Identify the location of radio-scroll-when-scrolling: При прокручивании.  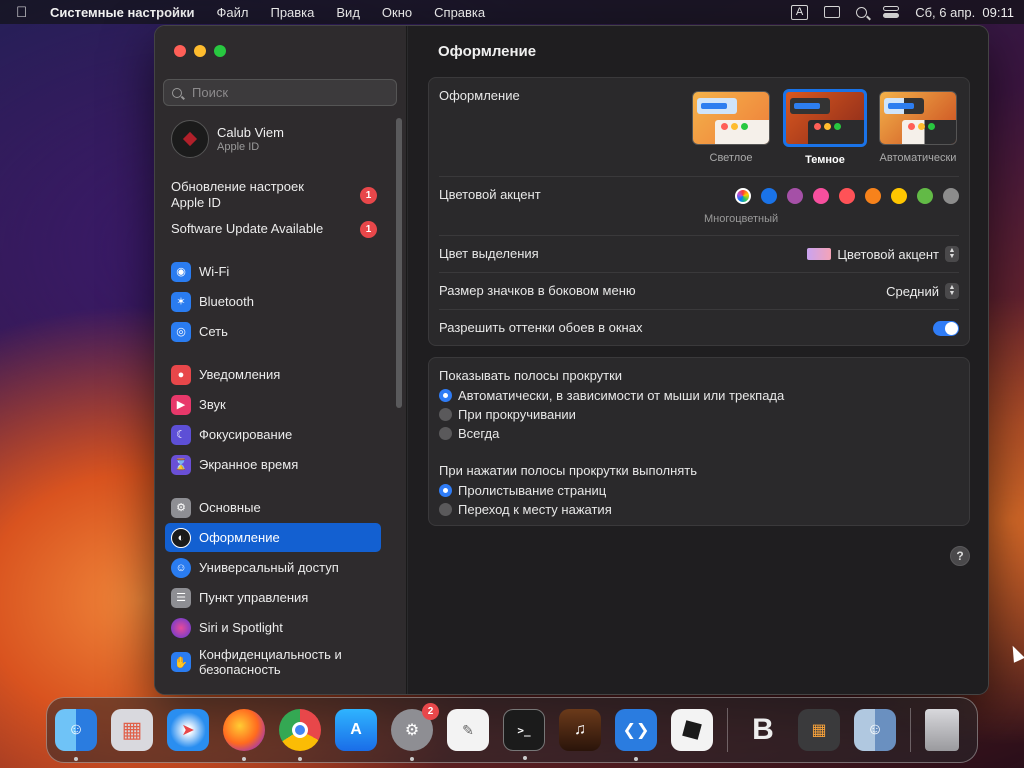
(507, 414).